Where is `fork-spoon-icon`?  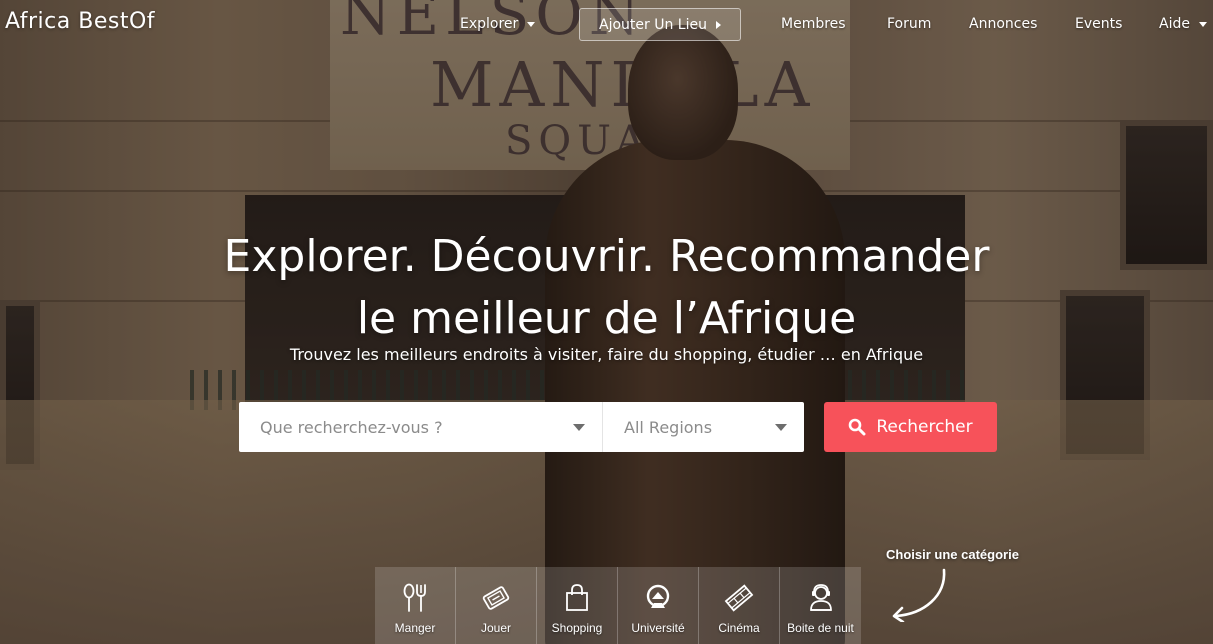 fork-spoon-icon is located at coordinates (414, 597).